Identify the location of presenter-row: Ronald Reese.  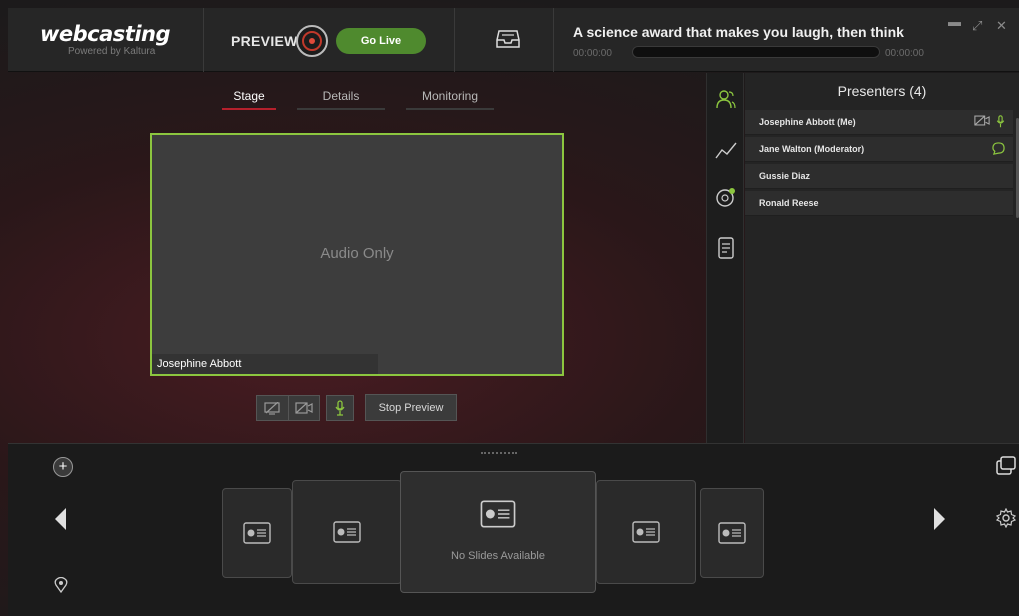
(879, 203).